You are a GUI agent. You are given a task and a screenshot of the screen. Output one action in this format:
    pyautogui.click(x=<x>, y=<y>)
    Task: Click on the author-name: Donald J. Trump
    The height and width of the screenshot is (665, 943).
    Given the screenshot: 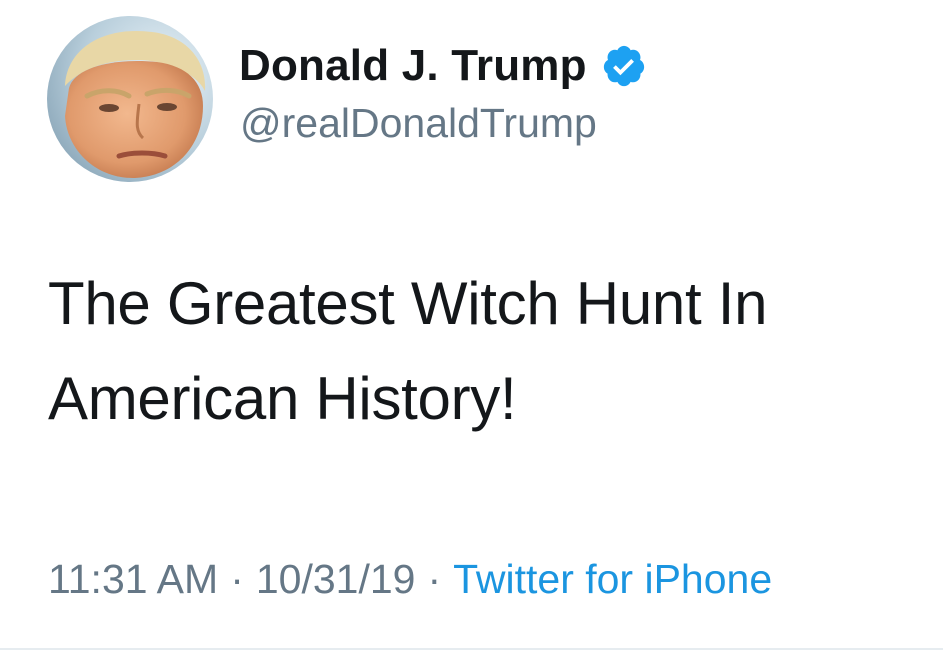 What is the action you would take?
    pyautogui.click(x=413, y=66)
    